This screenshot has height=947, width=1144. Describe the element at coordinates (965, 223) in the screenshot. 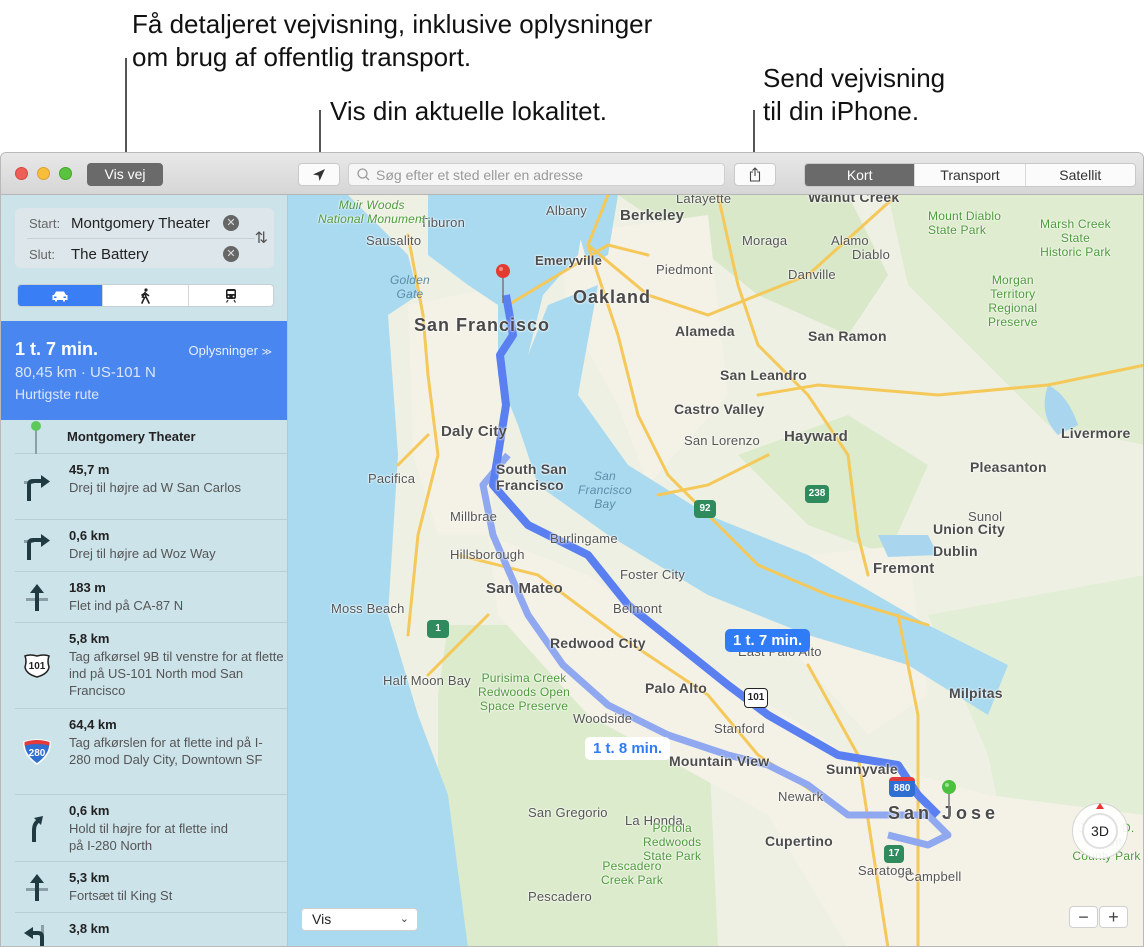

I see `park-label: Mount Diablo State Park` at that location.